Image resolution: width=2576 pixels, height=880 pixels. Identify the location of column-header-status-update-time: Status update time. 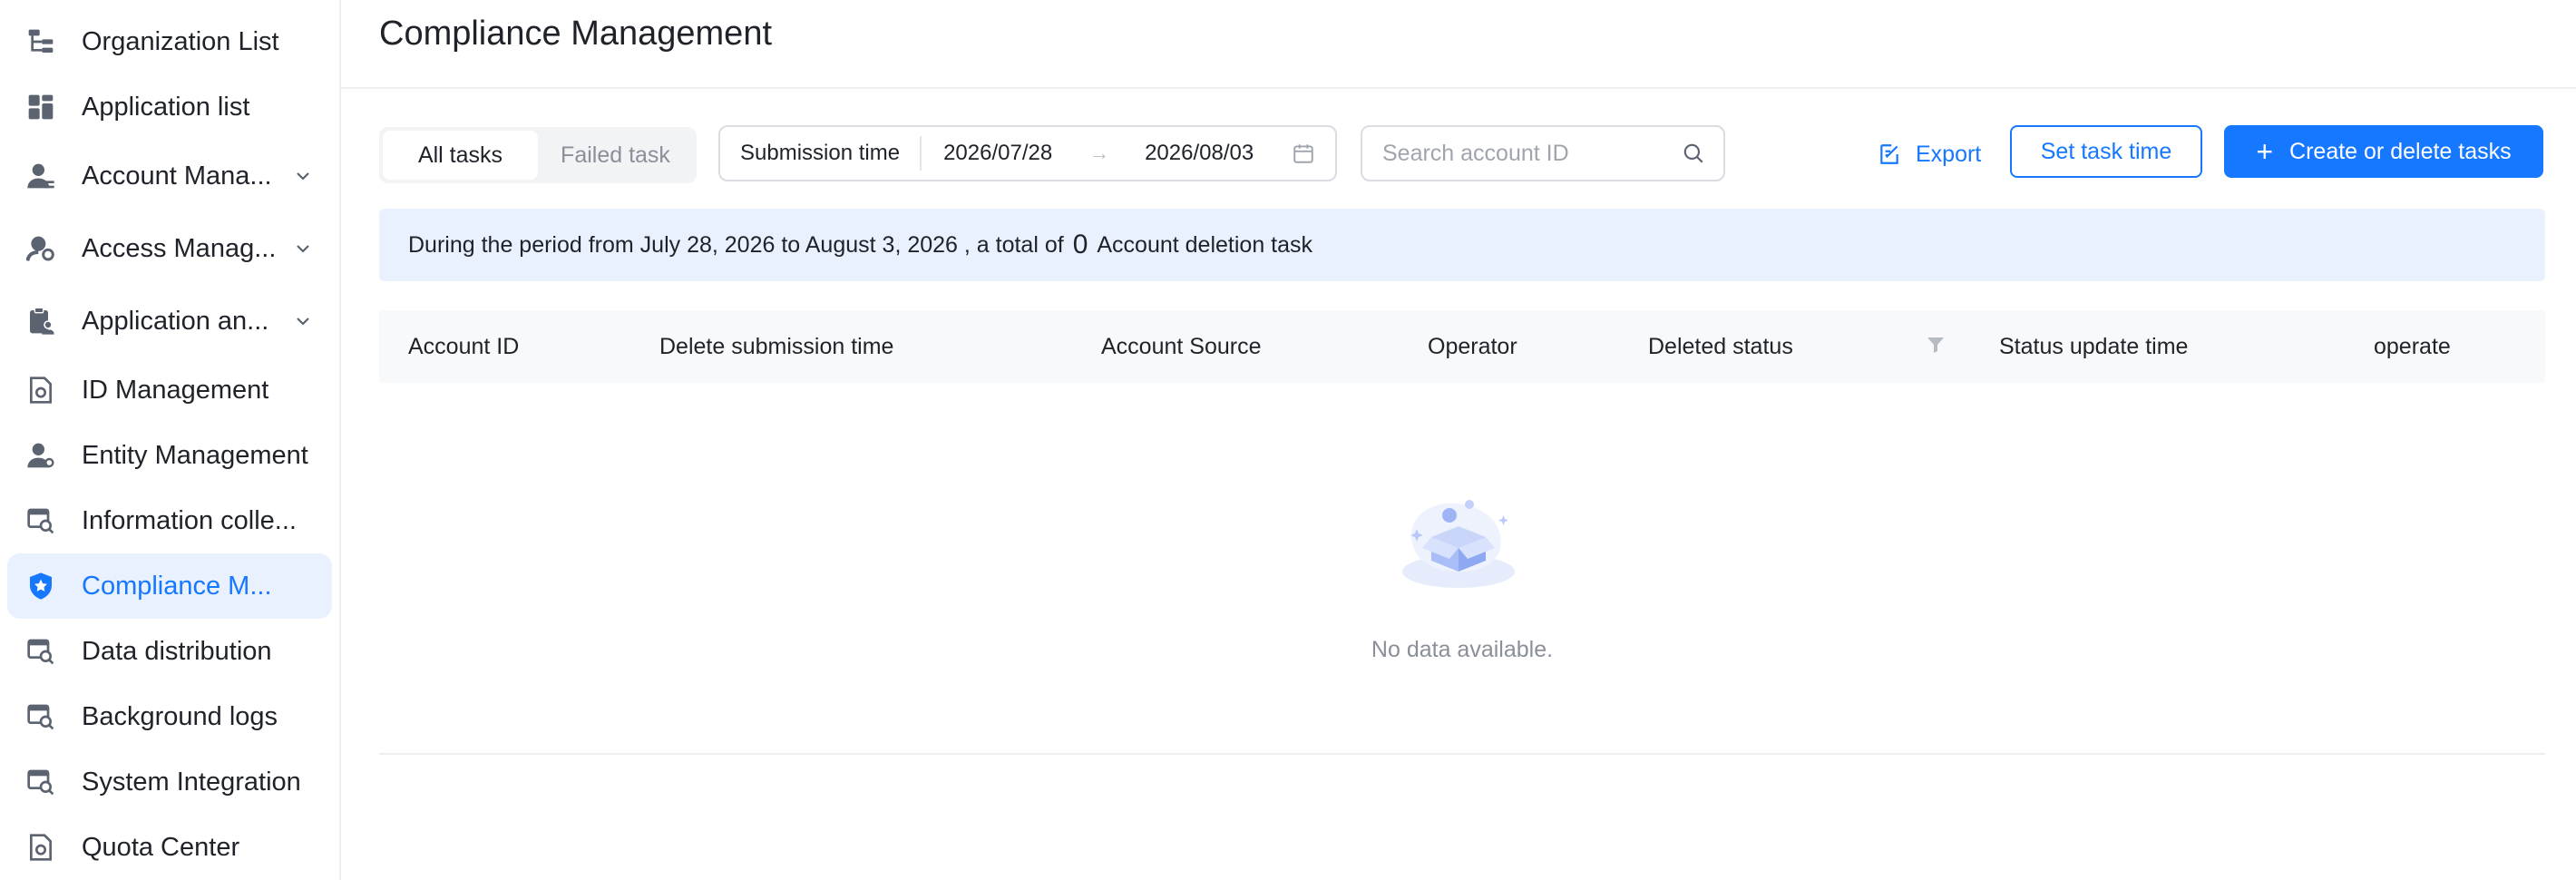
(2094, 346).